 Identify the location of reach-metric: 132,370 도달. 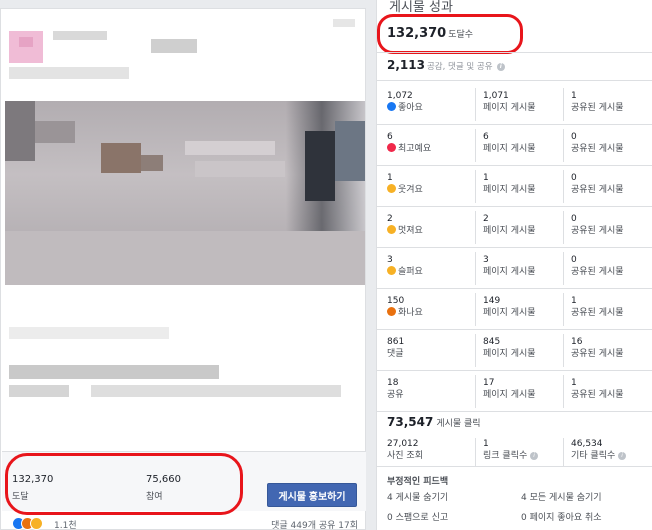
(32, 488).